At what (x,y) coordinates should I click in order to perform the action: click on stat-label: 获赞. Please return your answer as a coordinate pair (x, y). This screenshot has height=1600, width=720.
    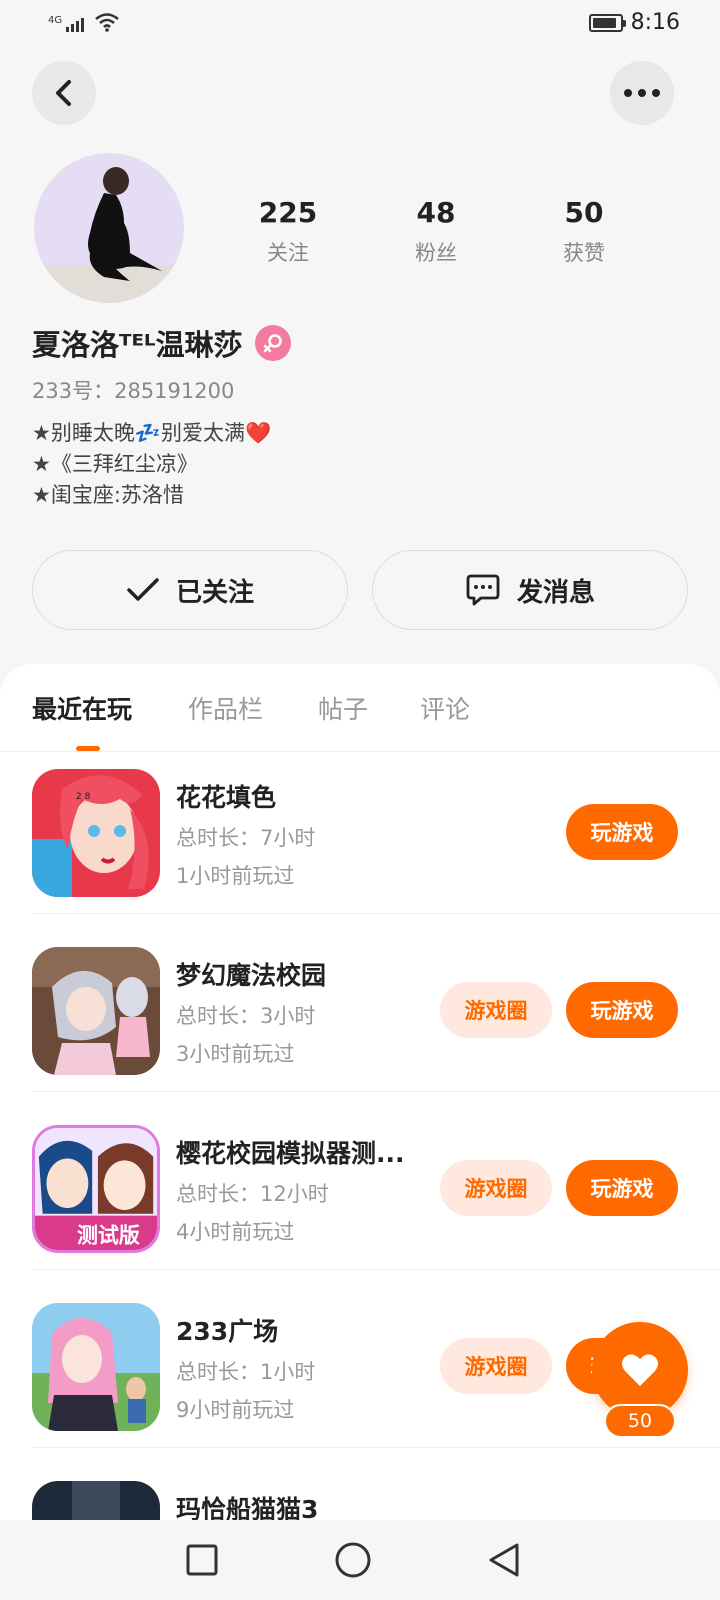
    Looking at the image, I should click on (584, 253).